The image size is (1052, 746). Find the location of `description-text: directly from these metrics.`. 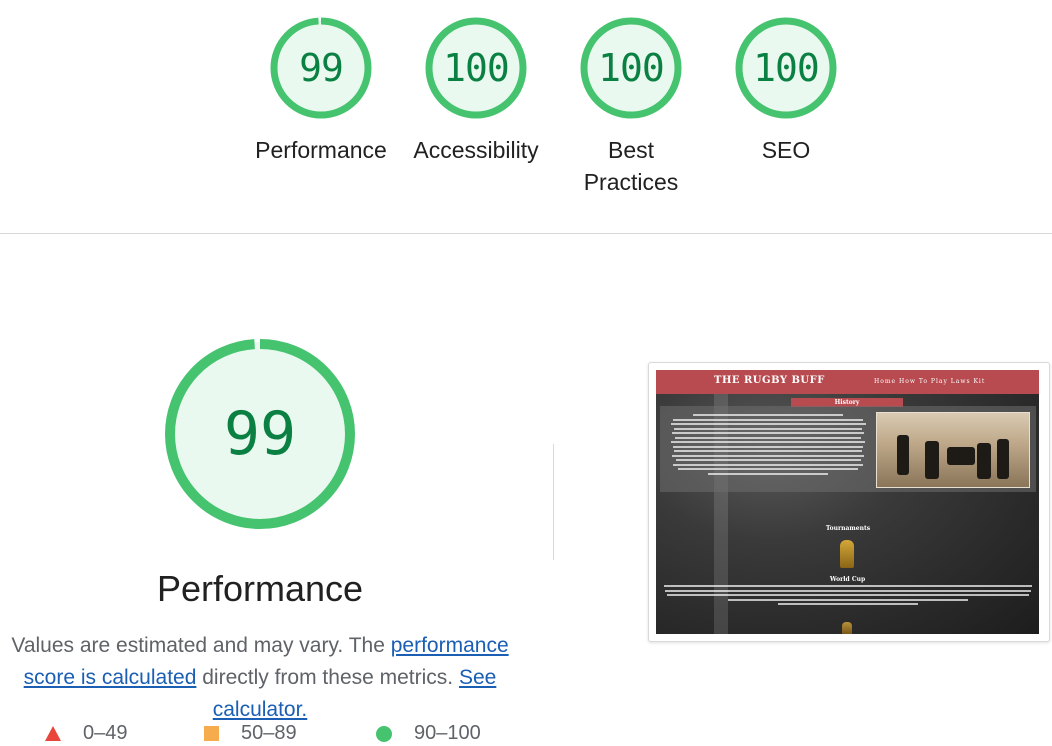

description-text: directly from these metrics. is located at coordinates (327, 677).